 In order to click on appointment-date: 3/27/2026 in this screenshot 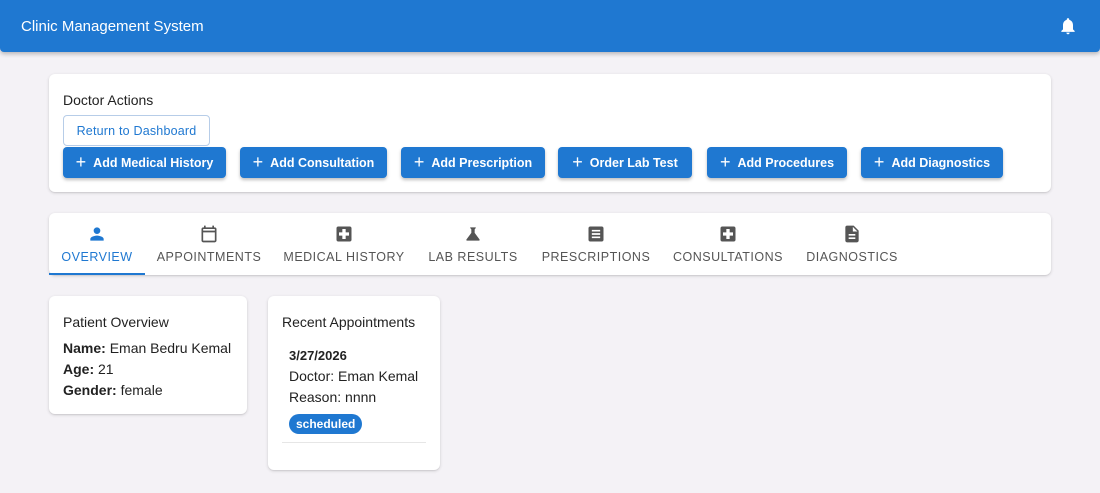, I will do `click(318, 355)`.